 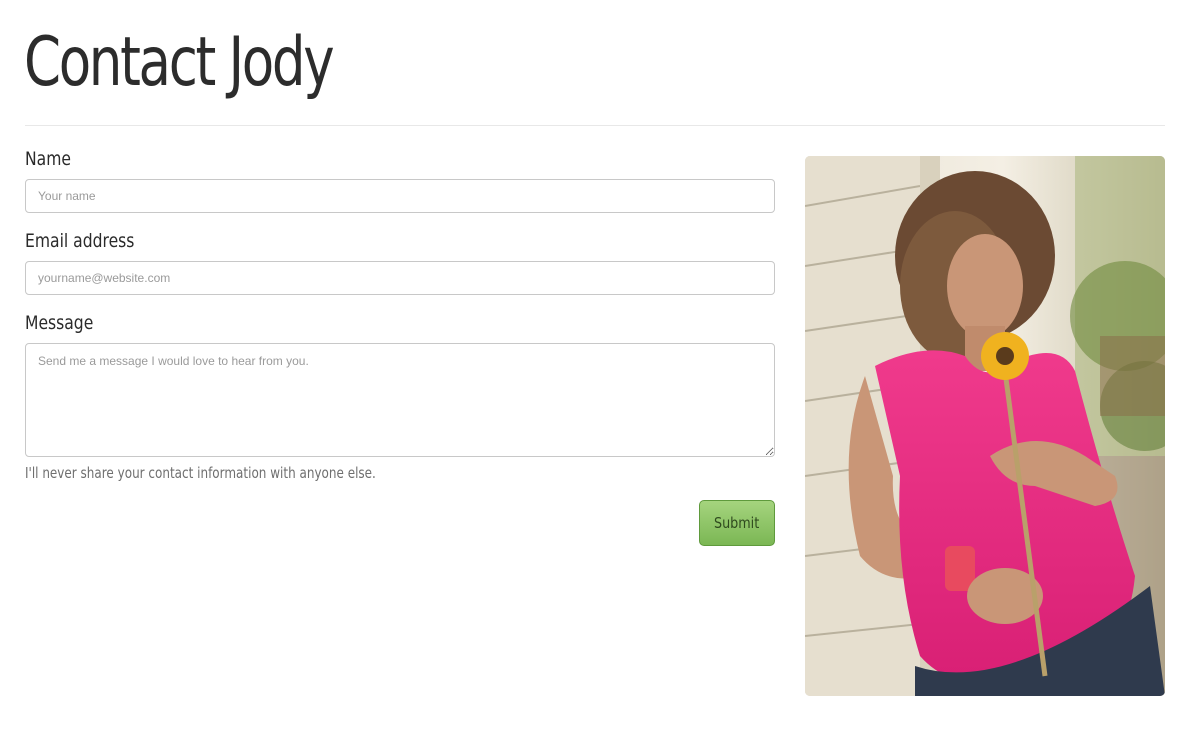 I want to click on title-divider, so click(x=595, y=125).